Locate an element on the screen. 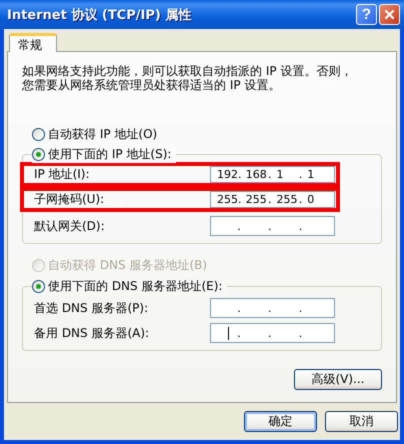  field-label: 备用 DNS 服务器(A): is located at coordinates (92, 333).